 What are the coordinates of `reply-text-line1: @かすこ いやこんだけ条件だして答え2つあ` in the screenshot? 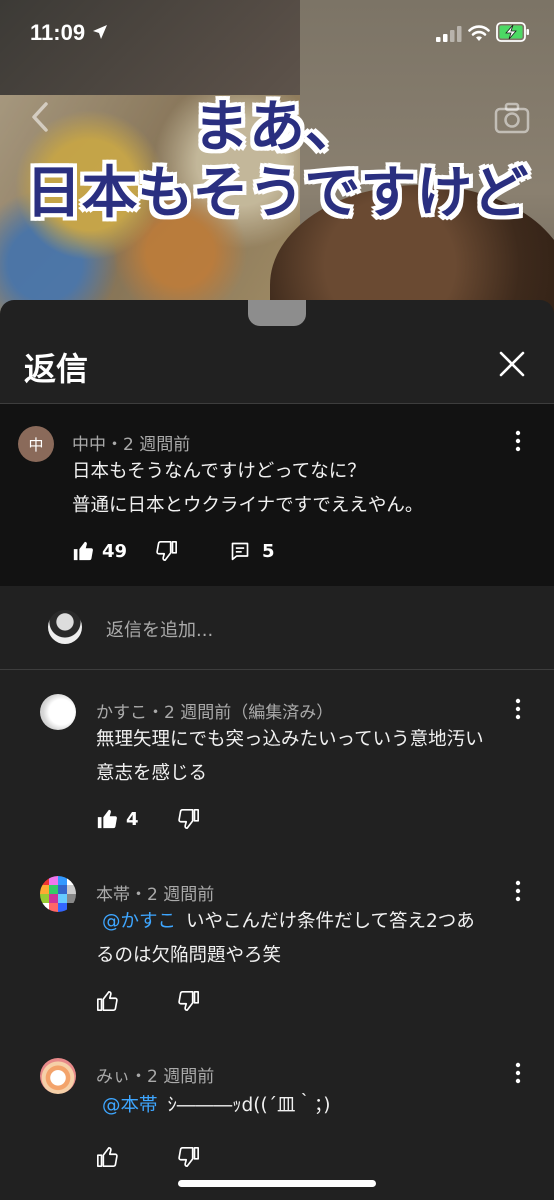 It's located at (285, 922).